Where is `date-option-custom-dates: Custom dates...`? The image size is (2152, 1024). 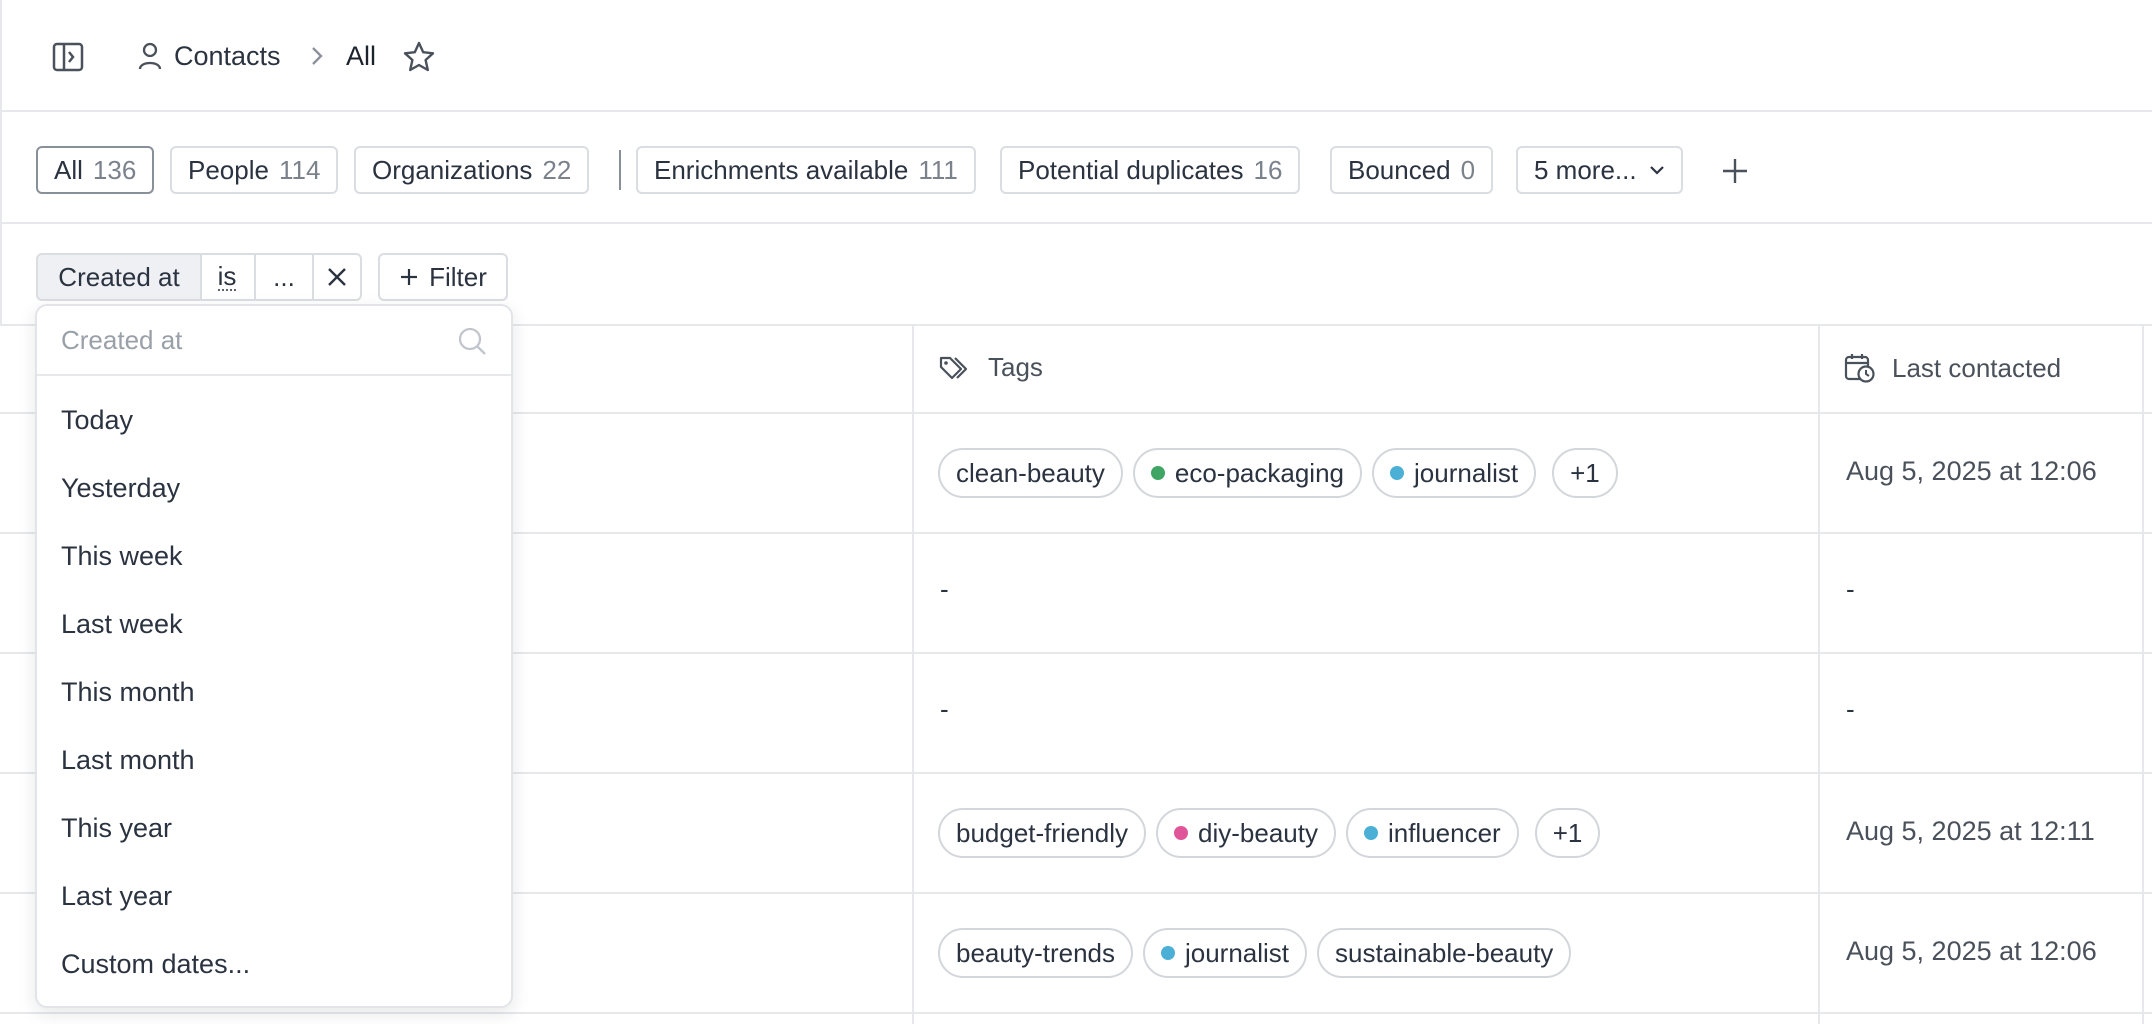 date-option-custom-dates: Custom dates... is located at coordinates (274, 964).